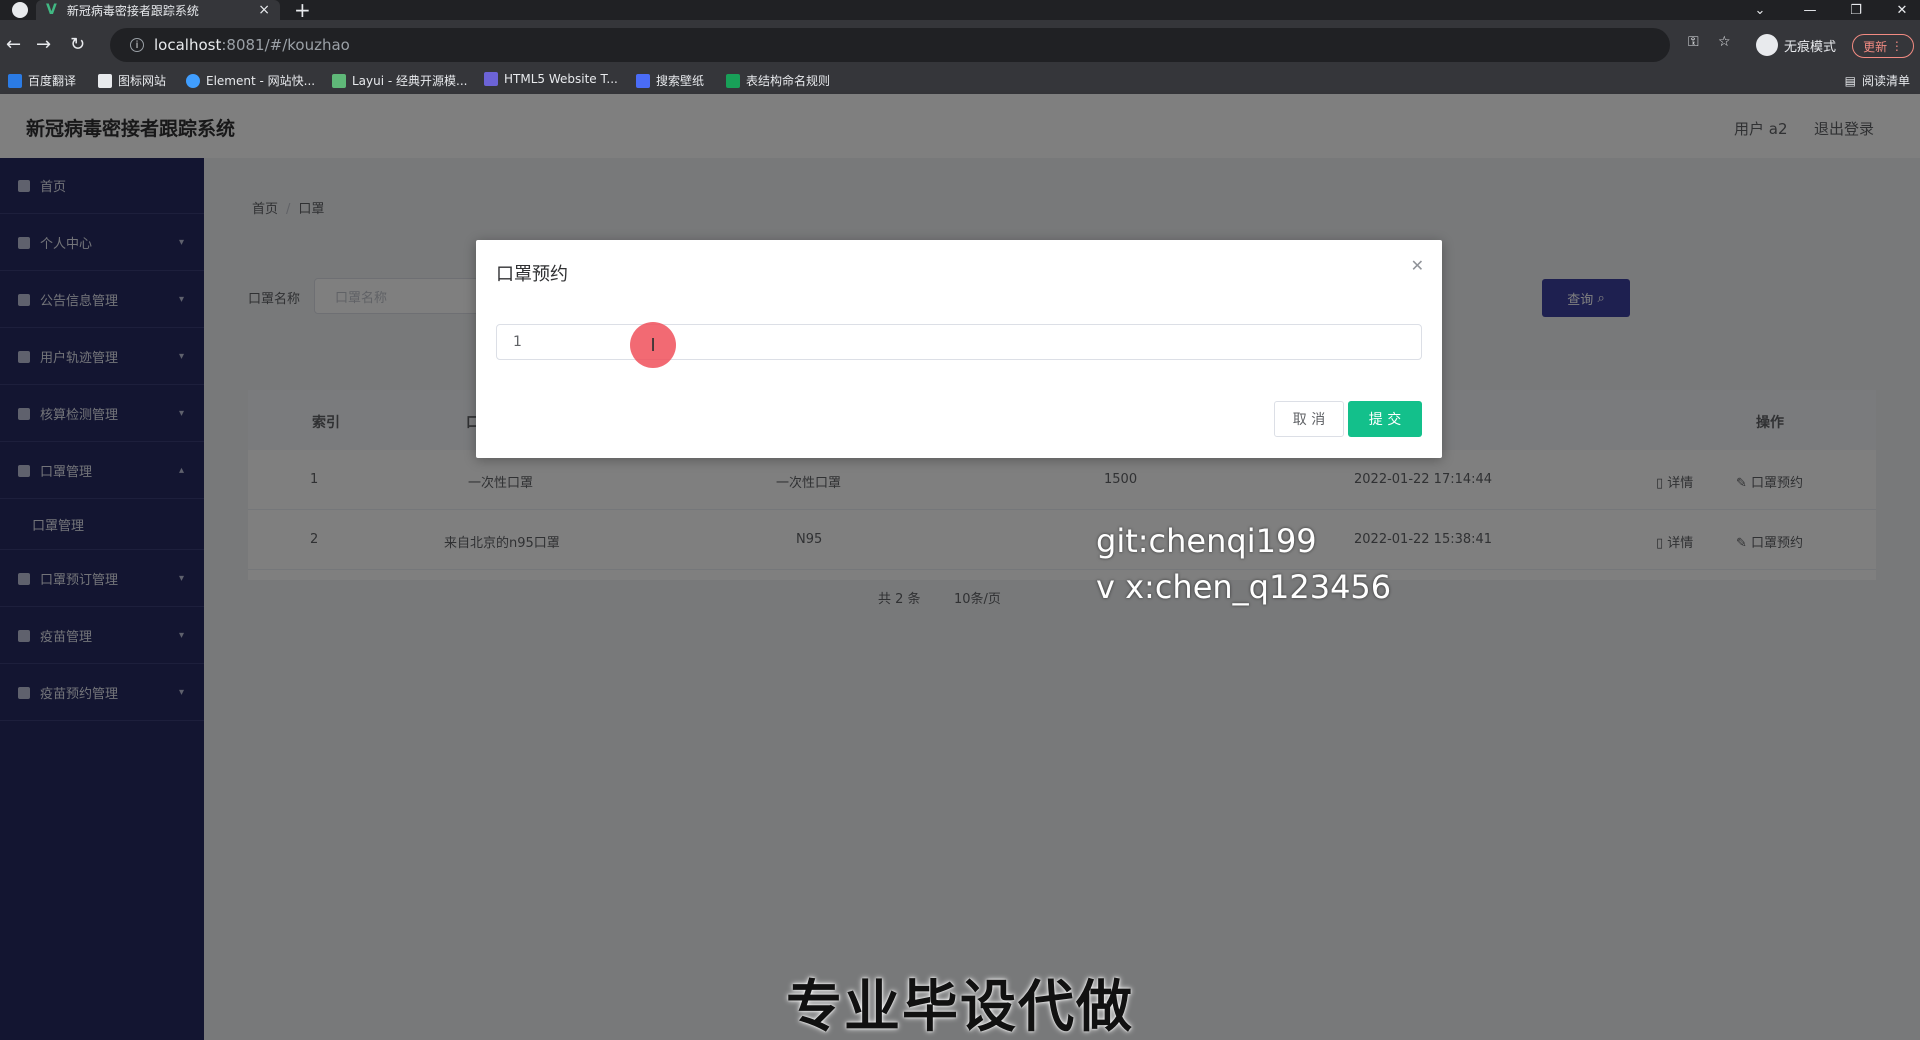 Image resolution: width=1920 pixels, height=1040 pixels. Describe the element at coordinates (532, 274) in the screenshot. I see `dialog-title: 口罩预约` at that location.